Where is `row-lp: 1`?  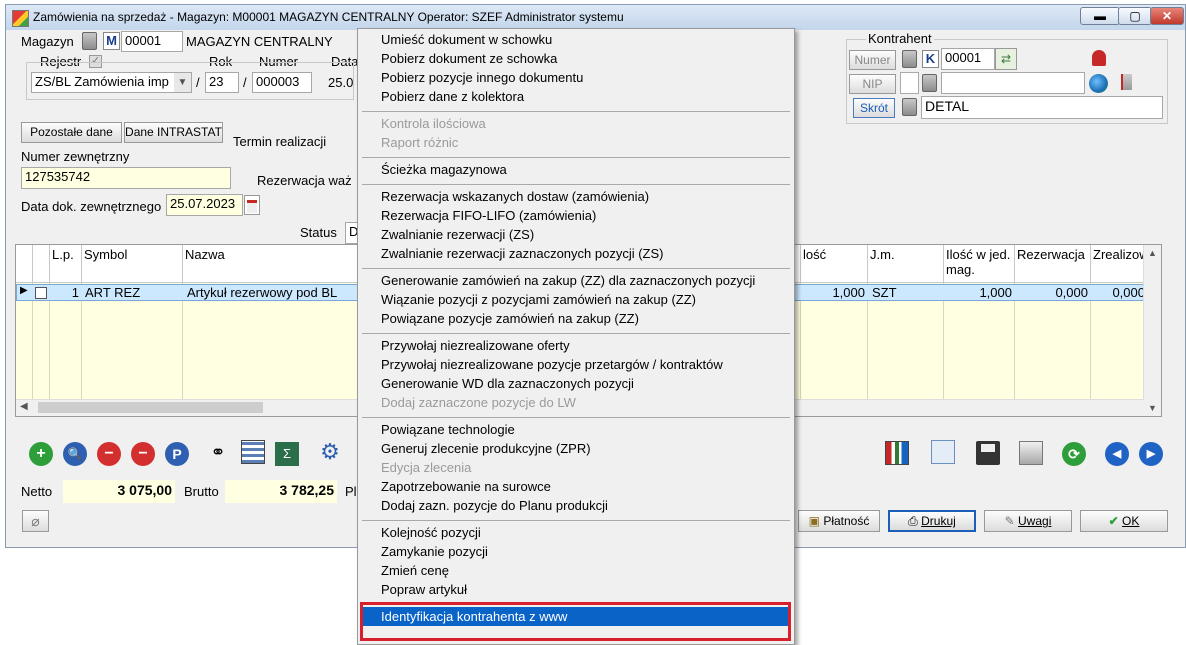
row-lp: 1 is located at coordinates (75, 292).